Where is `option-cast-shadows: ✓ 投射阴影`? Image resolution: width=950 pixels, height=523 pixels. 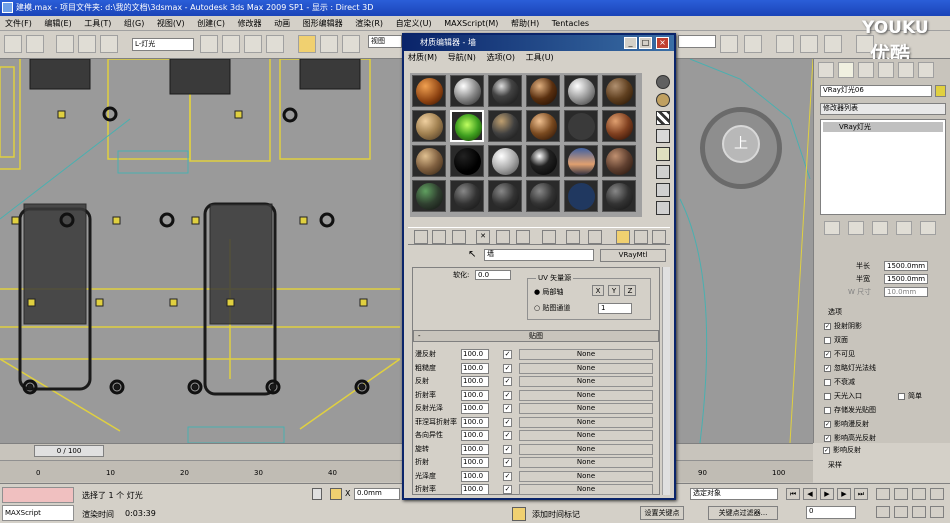 option-cast-shadows: ✓ 投射阴影 is located at coordinates (843, 326).